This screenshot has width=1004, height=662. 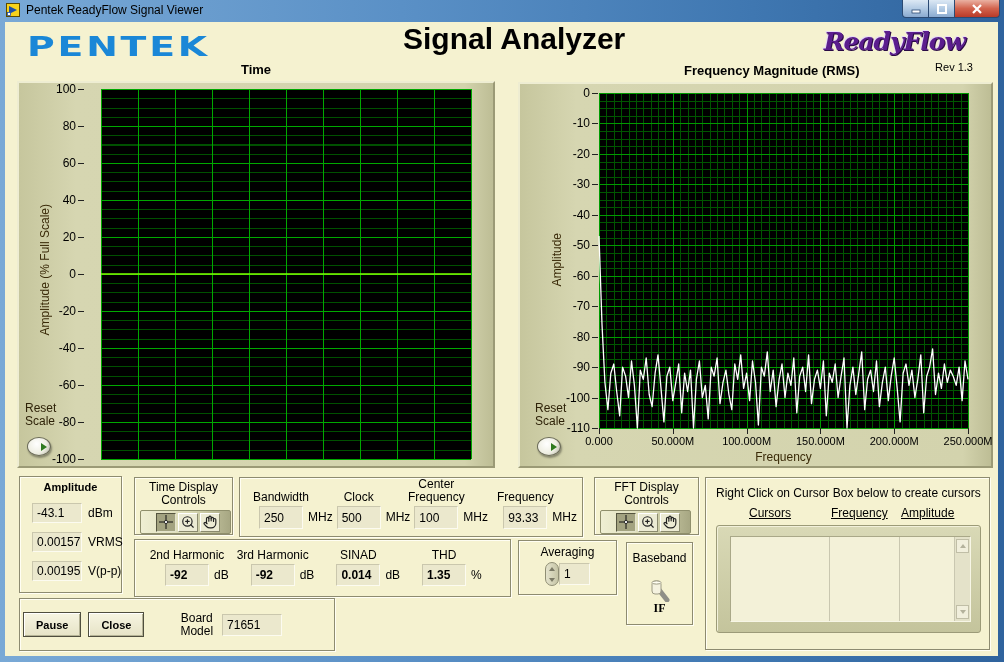 I want to click on tick-label: 40, so click(x=69, y=200).